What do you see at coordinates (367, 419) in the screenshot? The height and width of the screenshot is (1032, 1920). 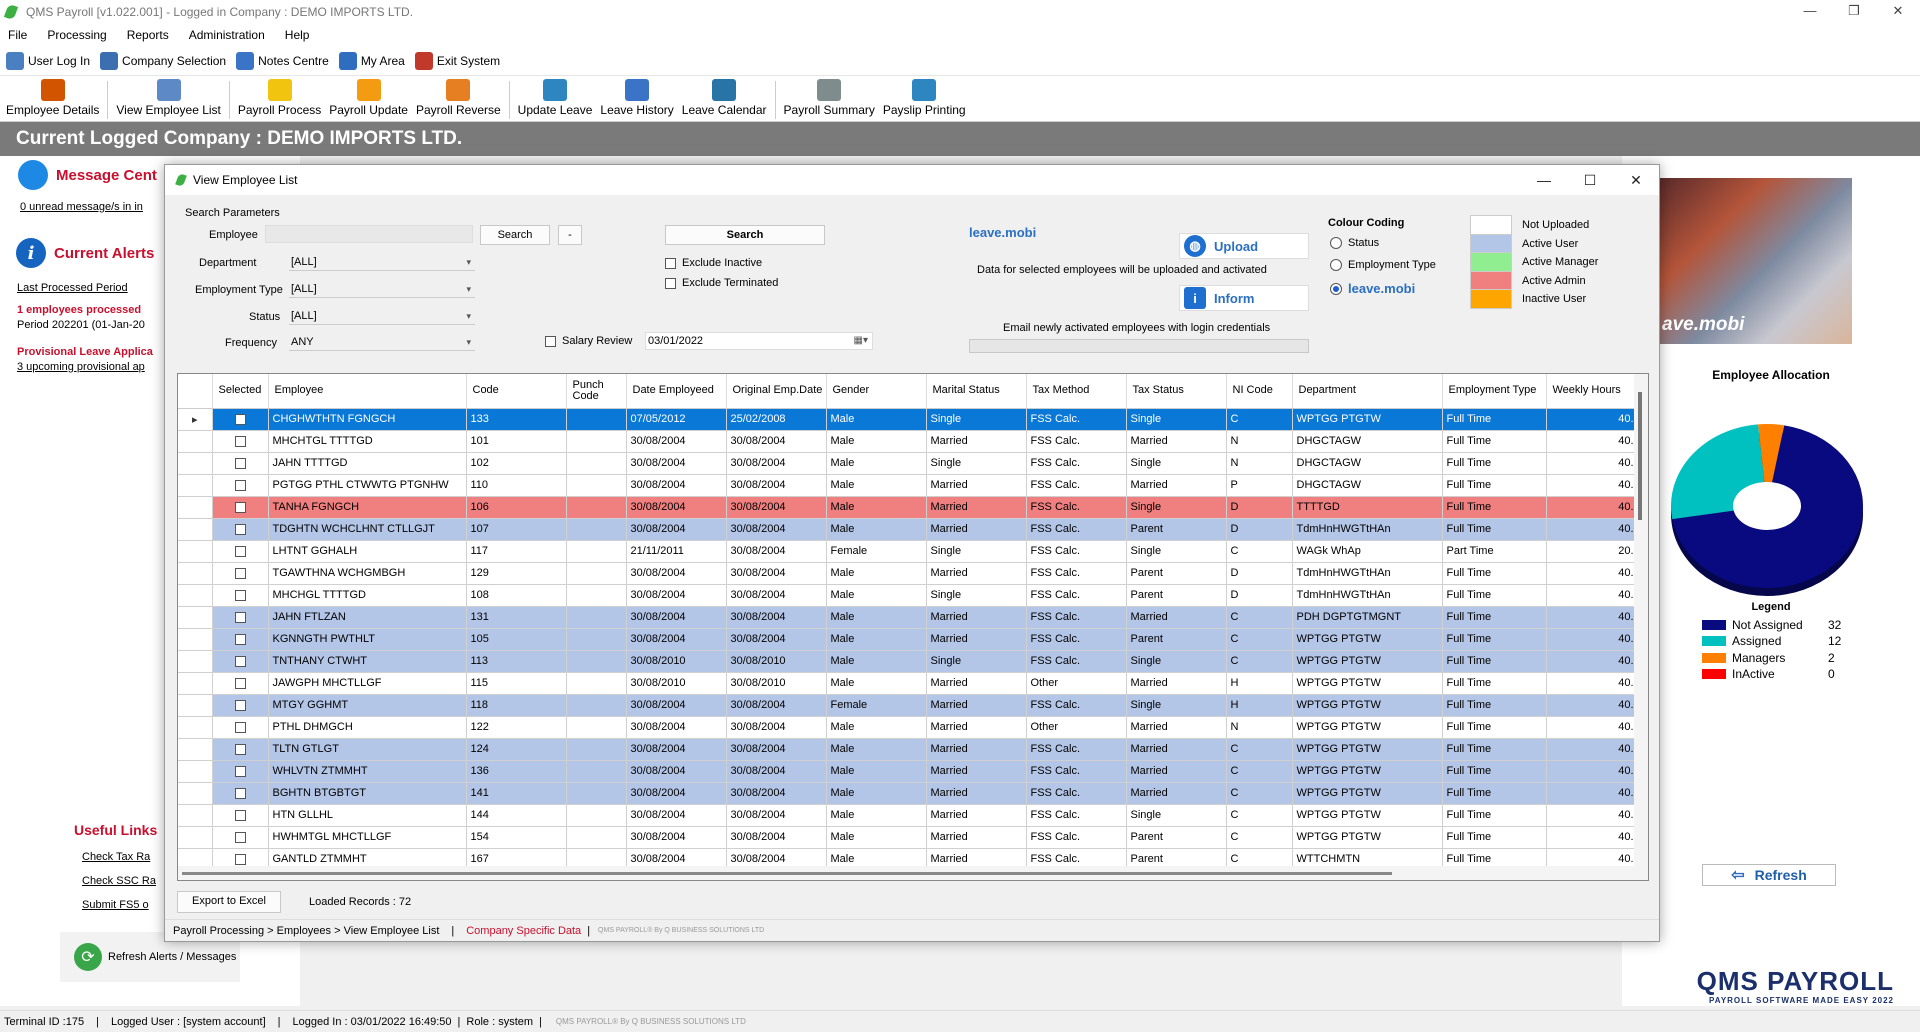 I see `cell-employee: CHGHWTHTN FGNGCH` at bounding box center [367, 419].